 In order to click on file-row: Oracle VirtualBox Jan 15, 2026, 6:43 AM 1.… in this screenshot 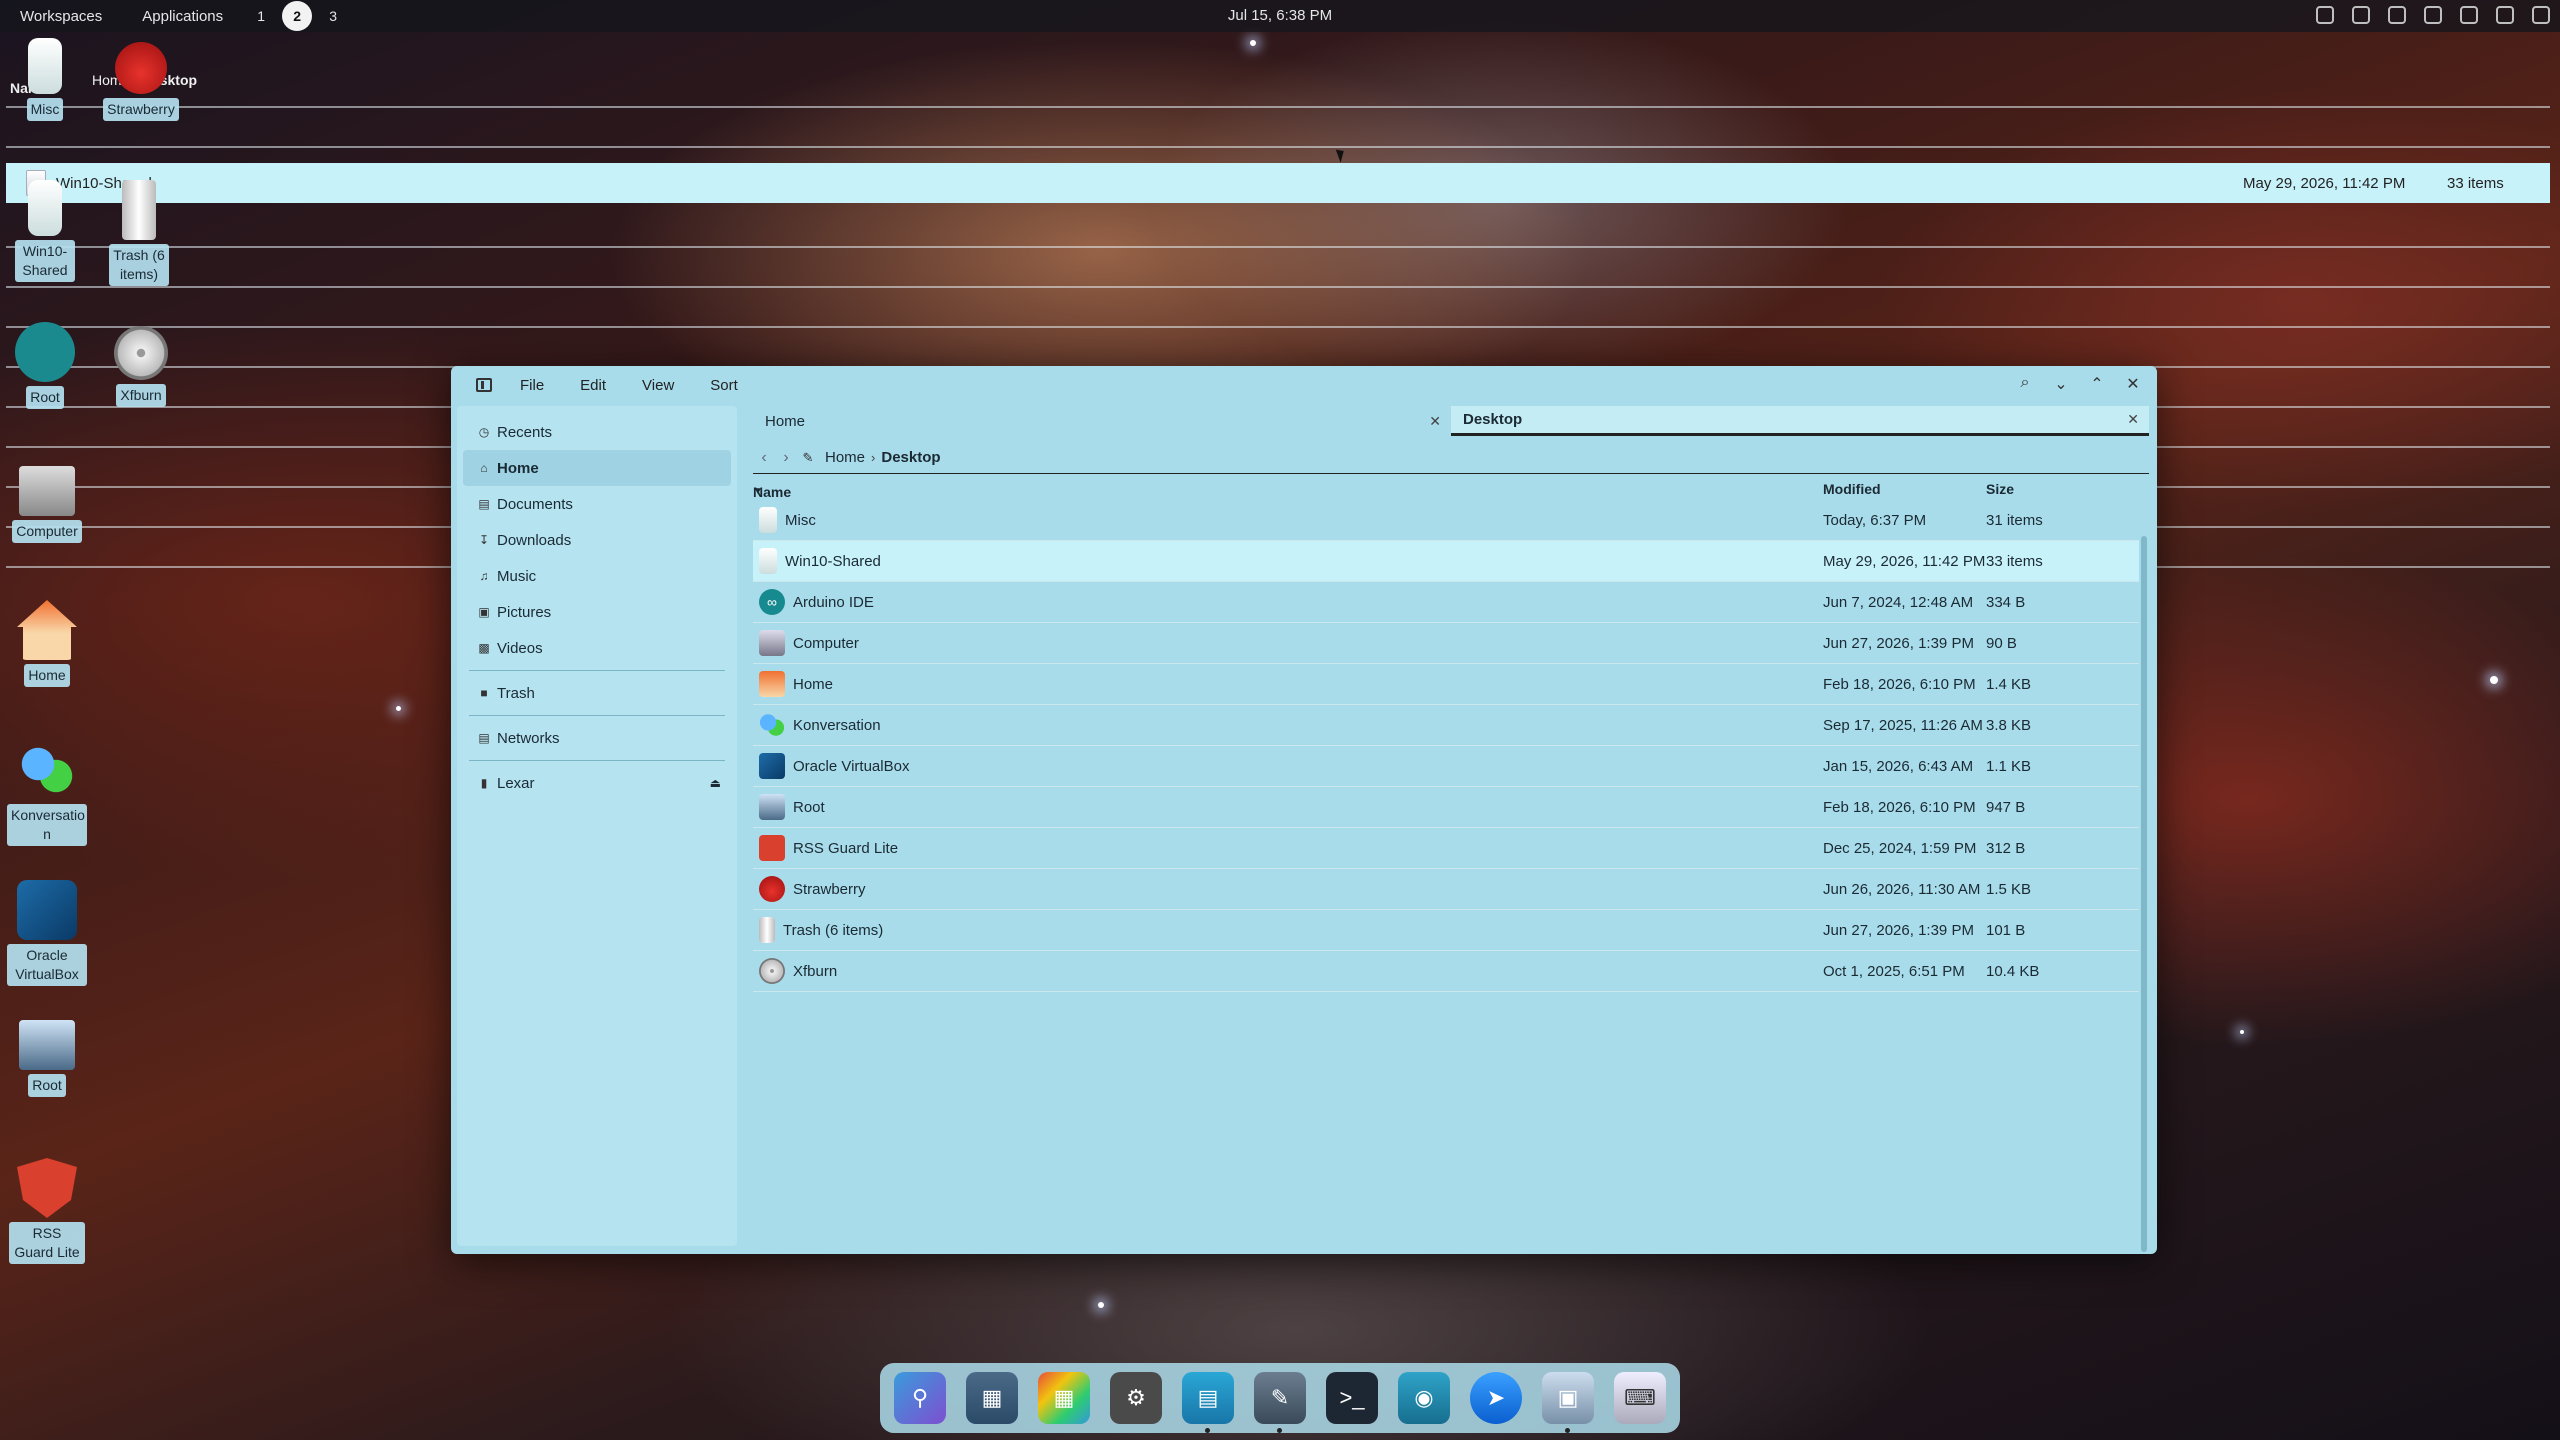, I will do `click(1446, 766)`.